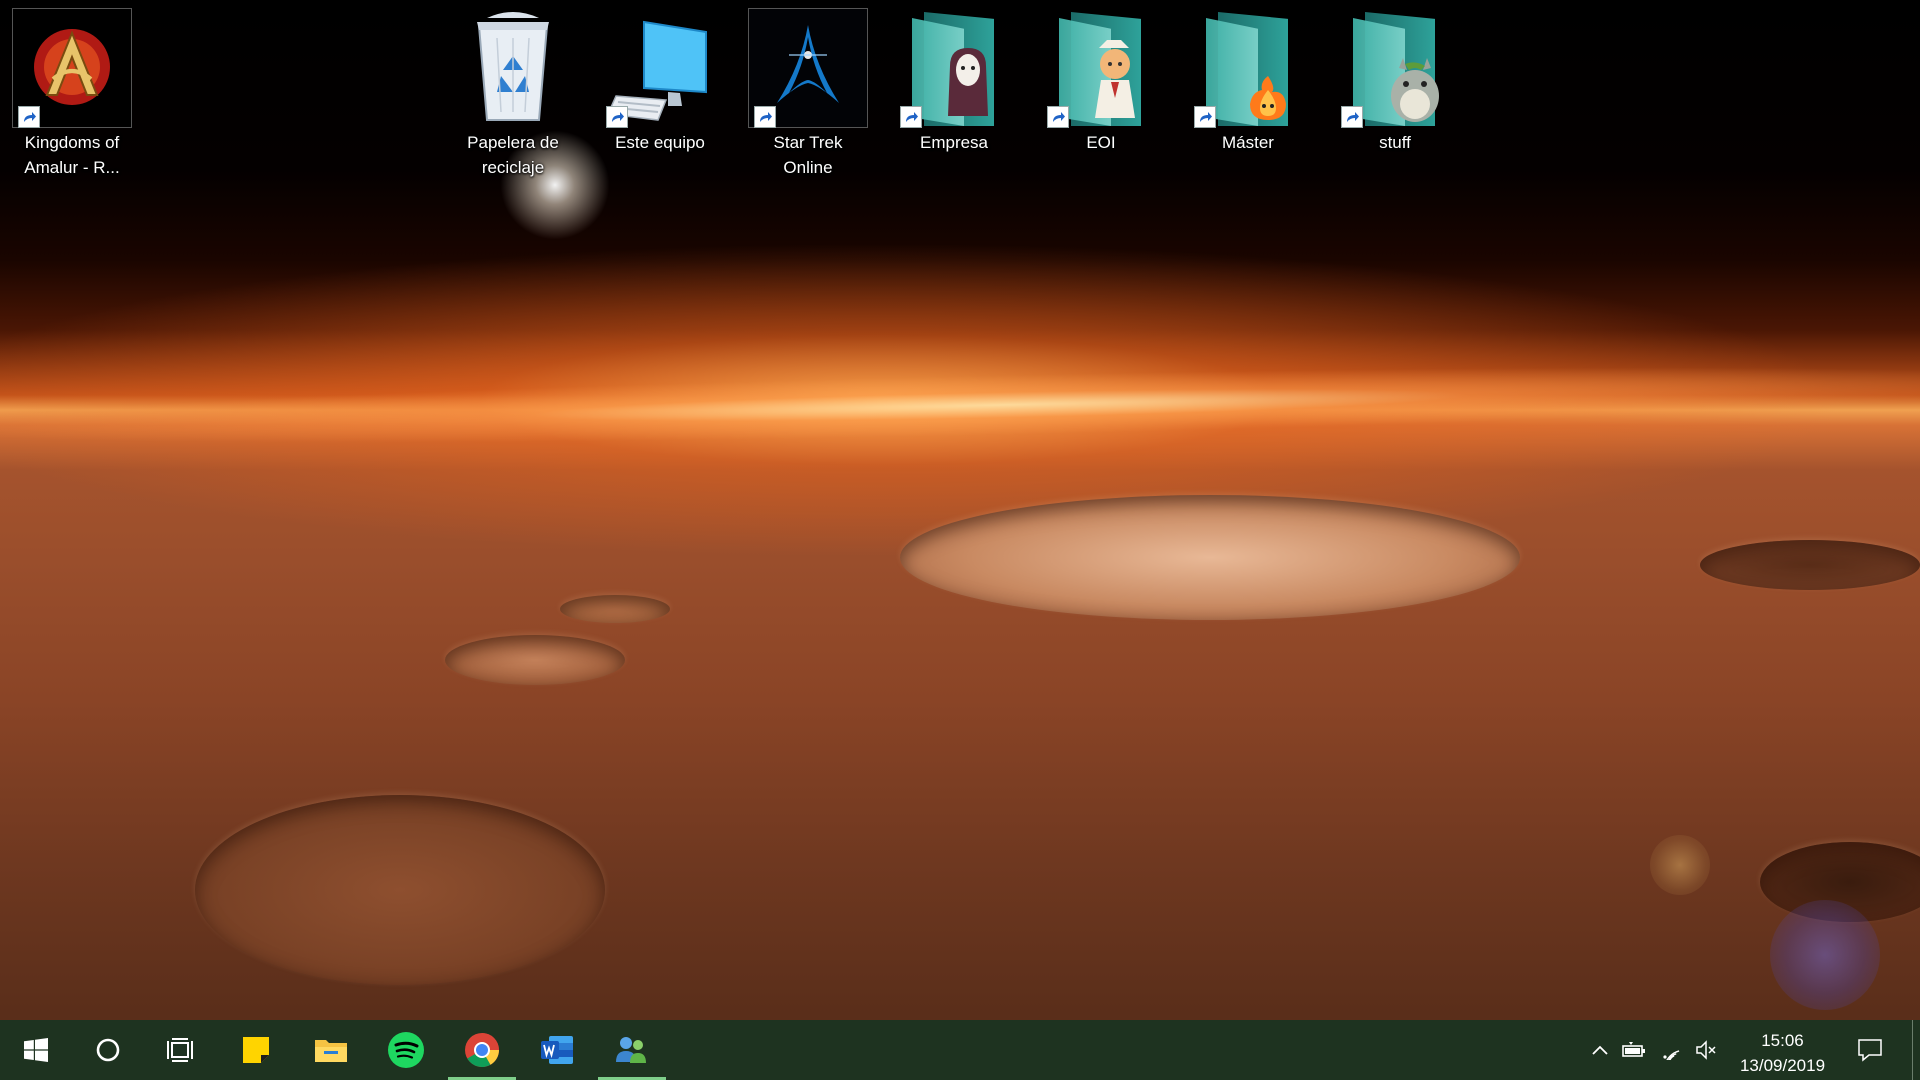  I want to click on volume-button, so click(1707, 1050).